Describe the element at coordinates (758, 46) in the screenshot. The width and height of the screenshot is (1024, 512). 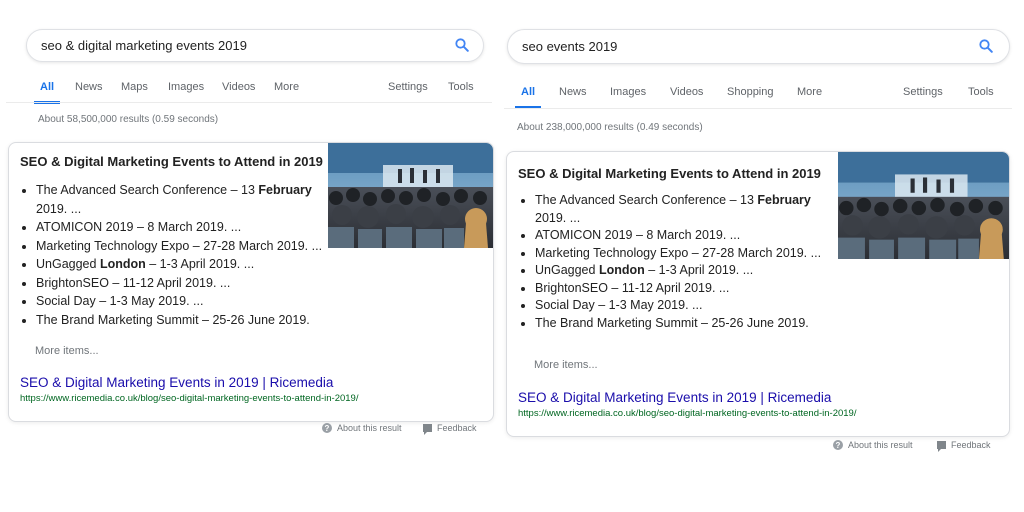
I see `search-bar: seo events 2019` at that location.